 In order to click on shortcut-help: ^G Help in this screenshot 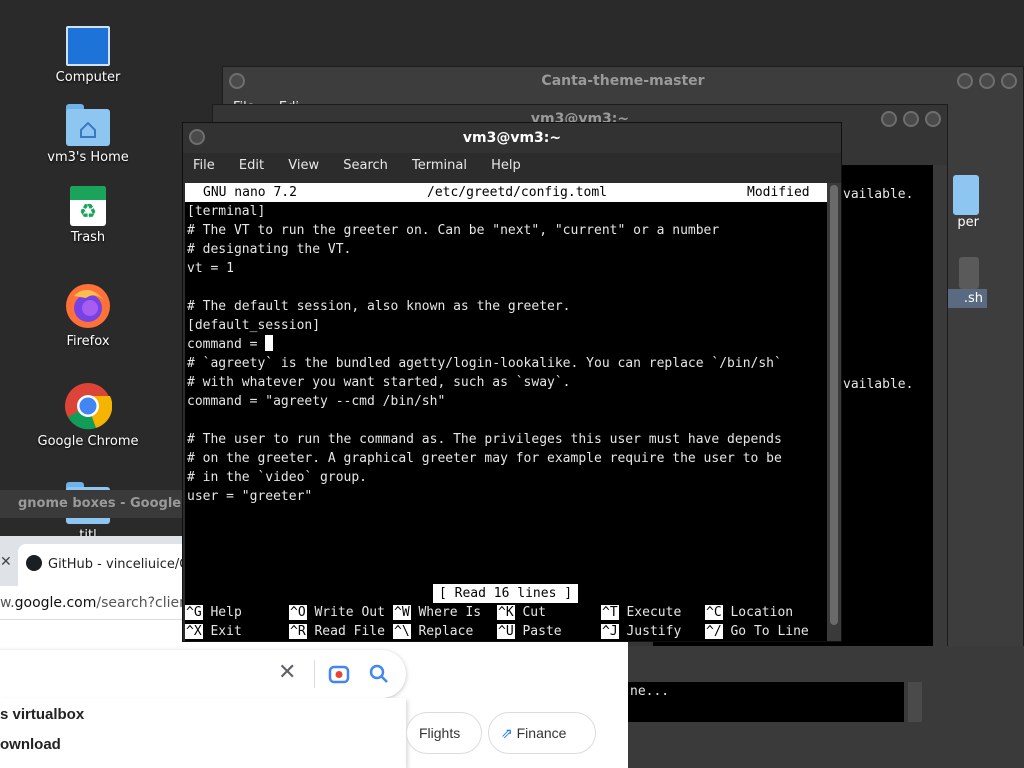, I will do `click(213, 612)`.